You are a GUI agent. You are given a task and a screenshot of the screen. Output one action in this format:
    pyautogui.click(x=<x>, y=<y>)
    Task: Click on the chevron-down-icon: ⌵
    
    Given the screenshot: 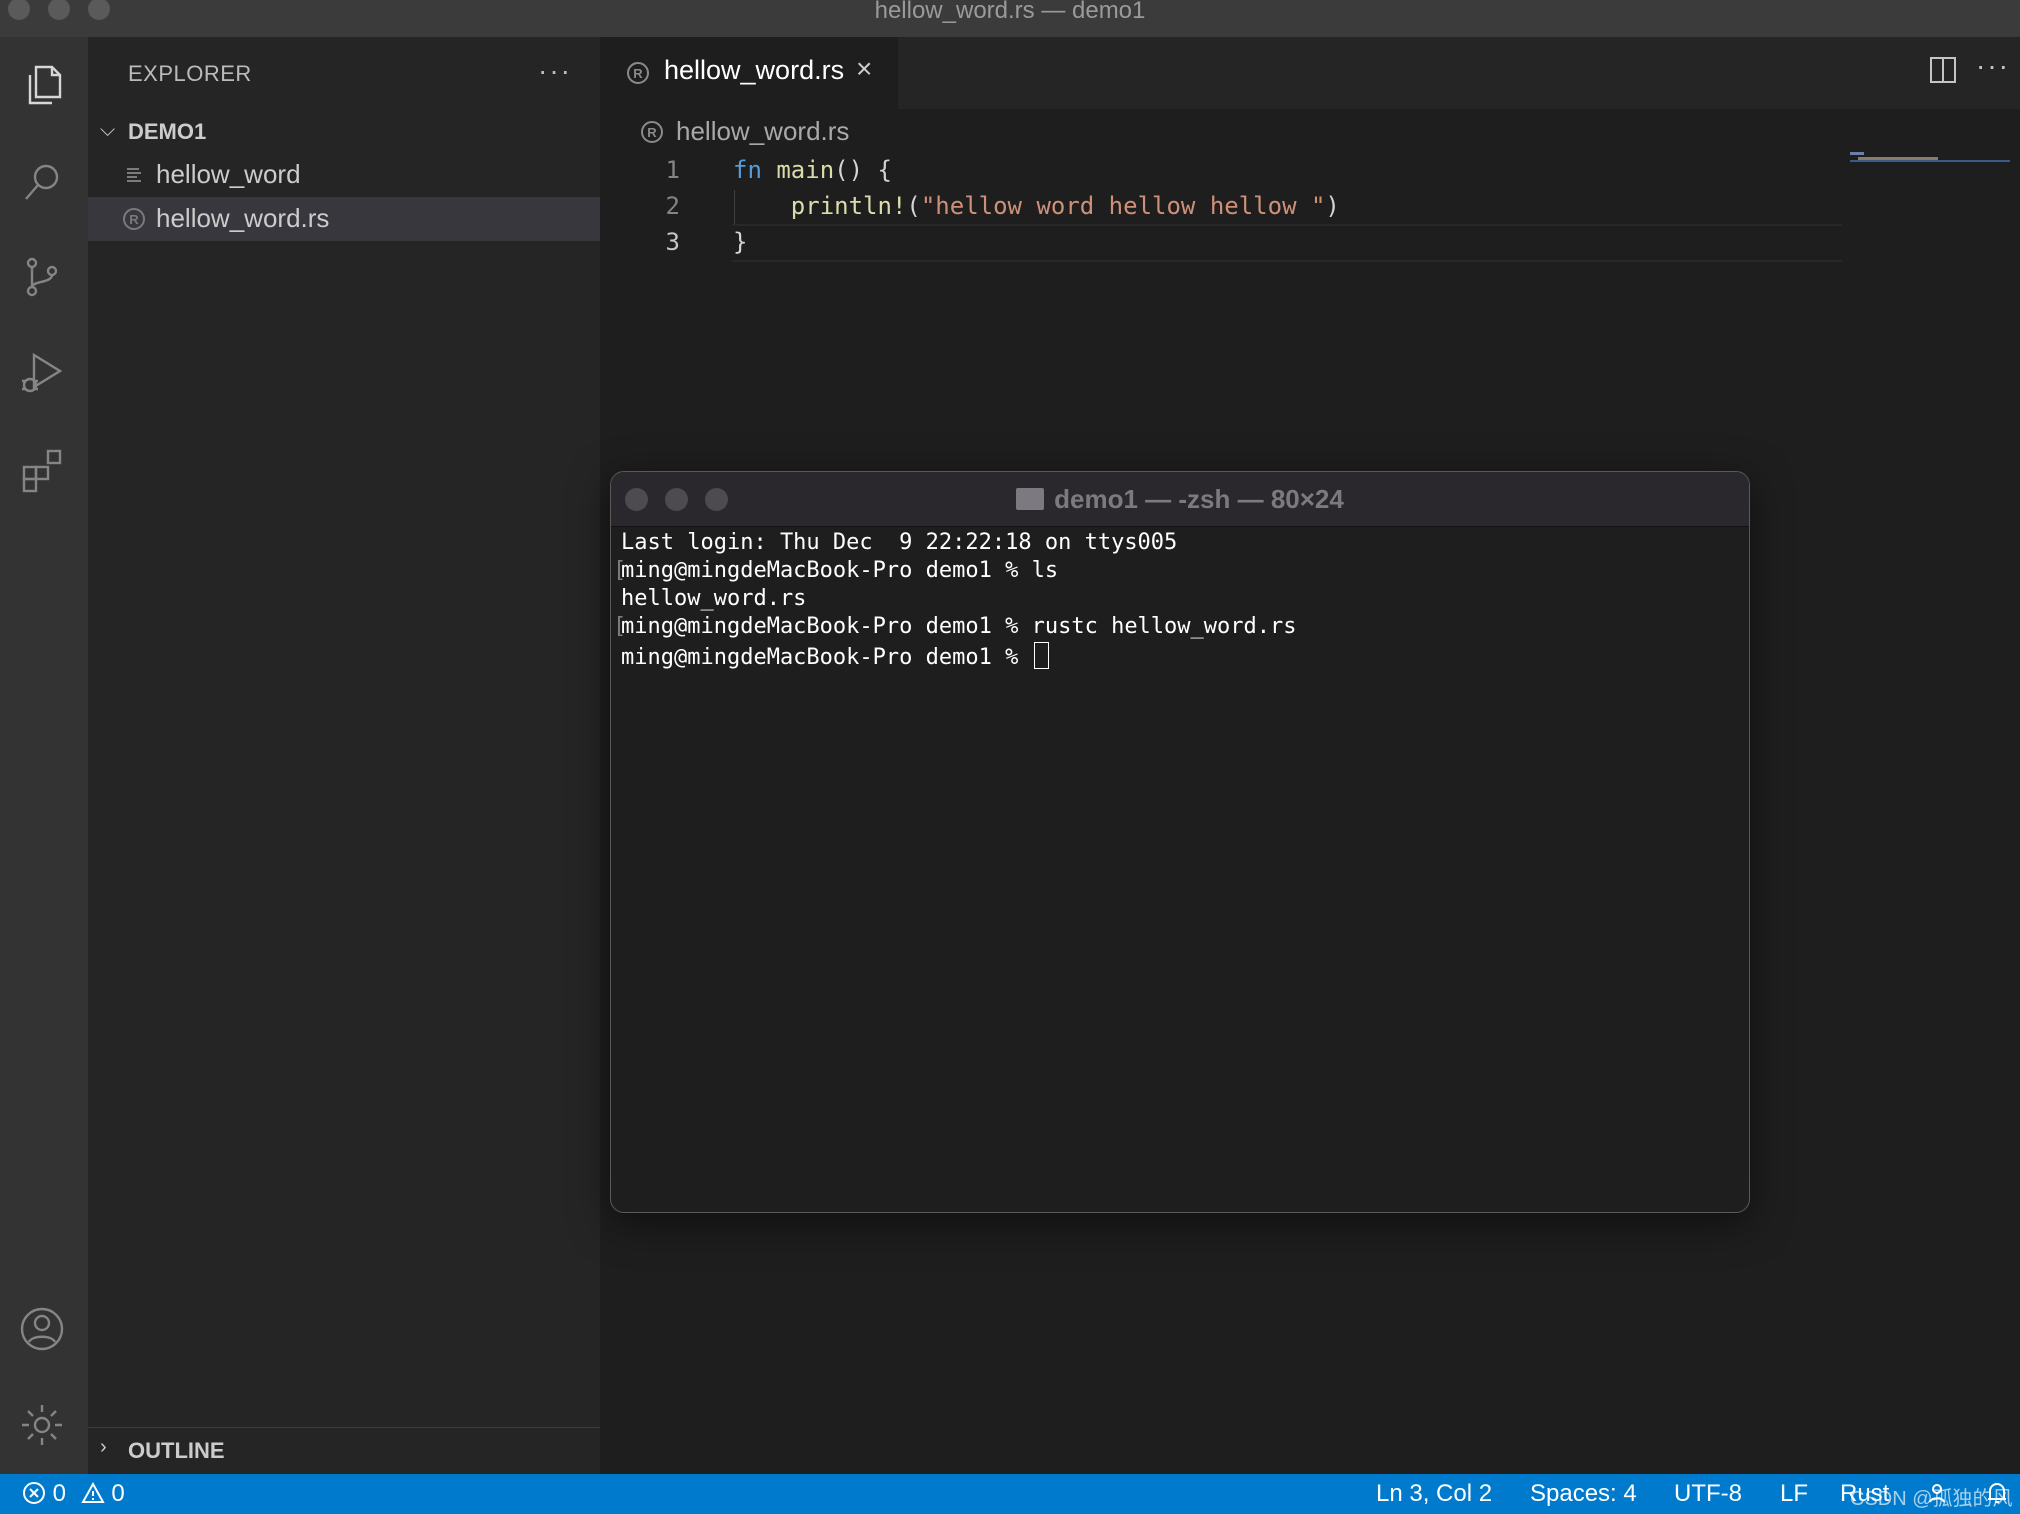 What is the action you would take?
    pyautogui.click(x=108, y=130)
    